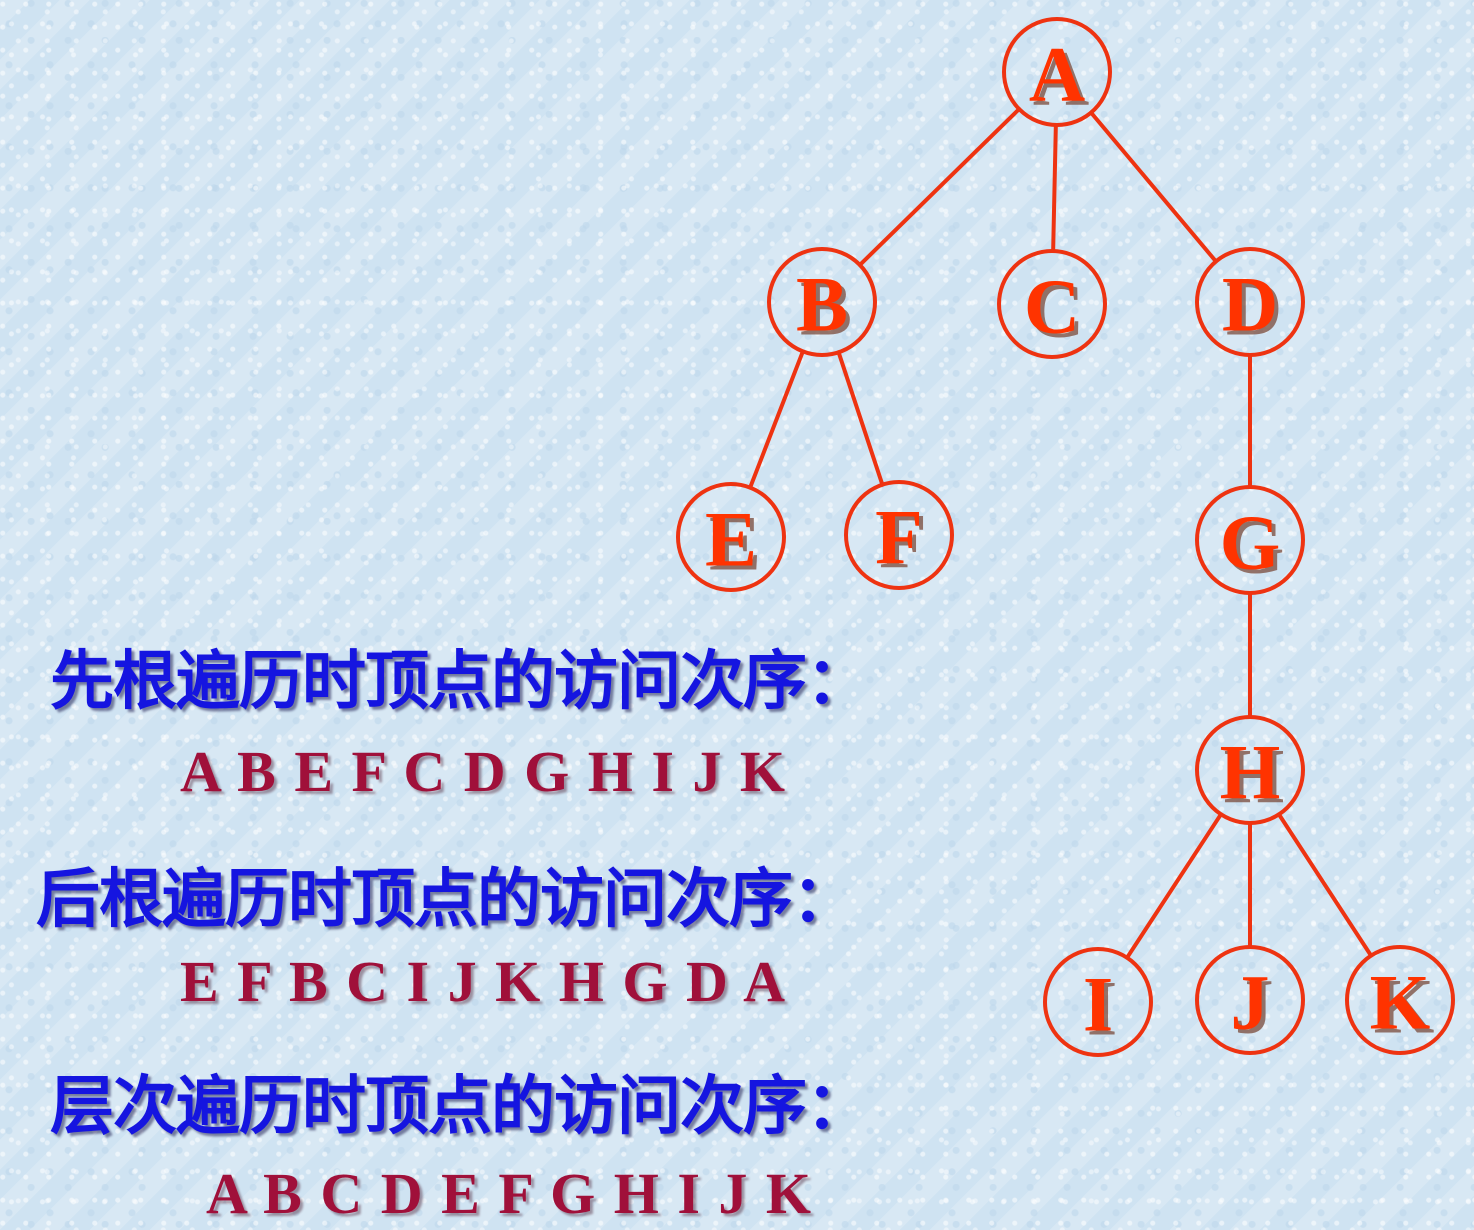 The image size is (1474, 1230). I want to click on node-label: B, so click(822, 304).